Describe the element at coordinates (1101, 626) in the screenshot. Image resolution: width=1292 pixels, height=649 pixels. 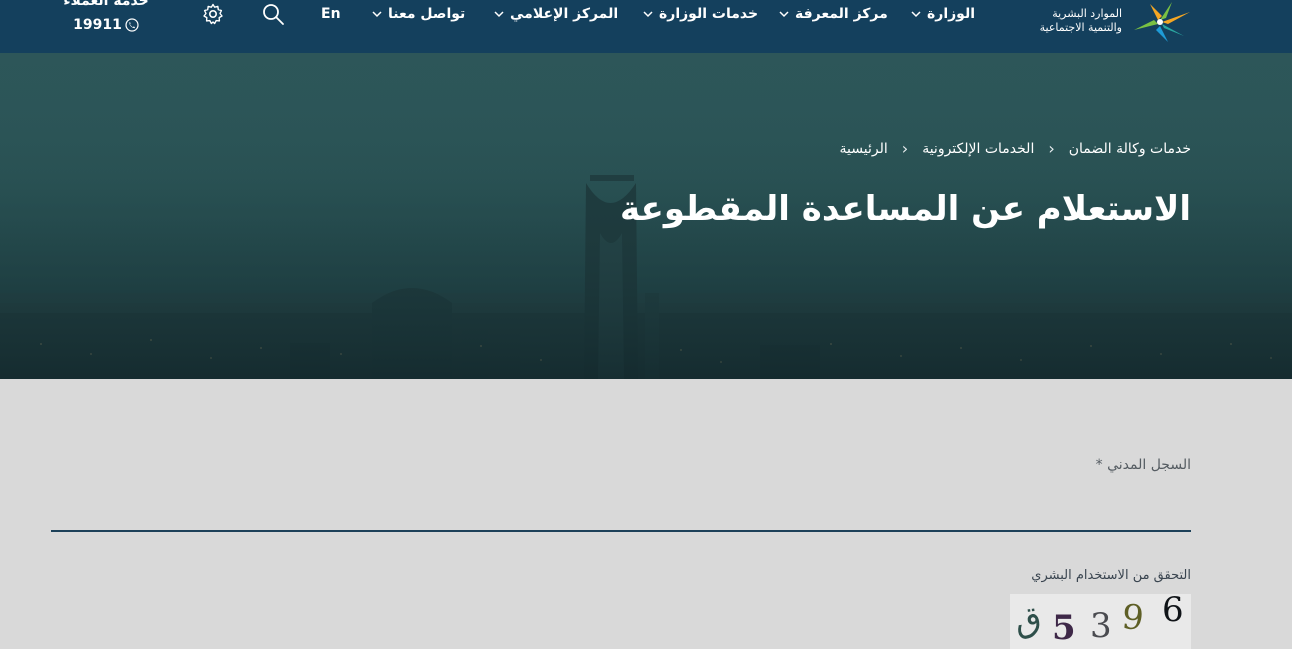
I see `captcha-char: 3` at that location.